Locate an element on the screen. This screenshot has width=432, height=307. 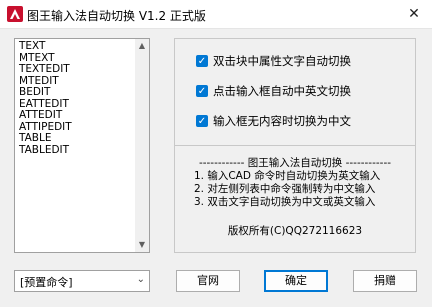
option-empty-chinese: ✓ 输入框无内容时切换为中文 is located at coordinates (273, 120).